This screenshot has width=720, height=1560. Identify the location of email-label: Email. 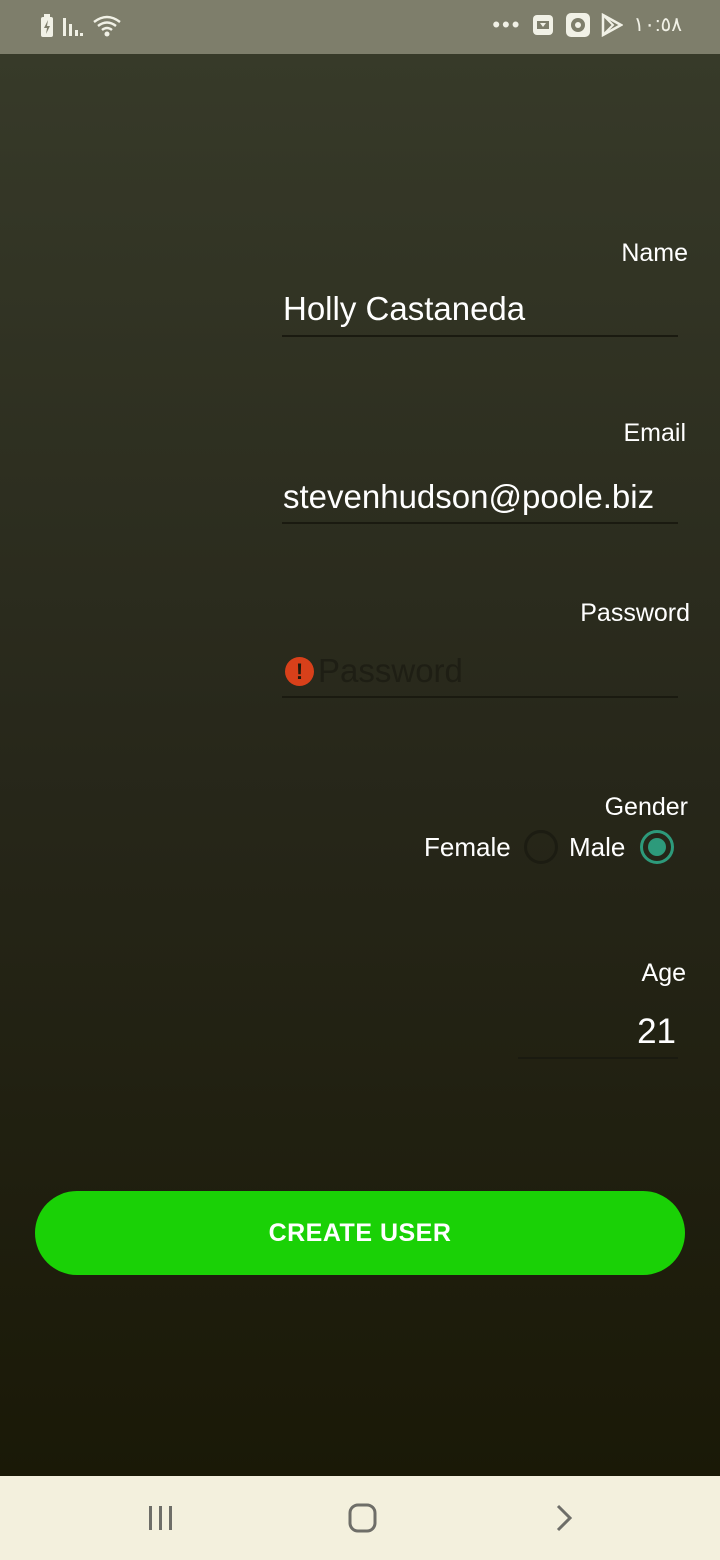
(654, 433).